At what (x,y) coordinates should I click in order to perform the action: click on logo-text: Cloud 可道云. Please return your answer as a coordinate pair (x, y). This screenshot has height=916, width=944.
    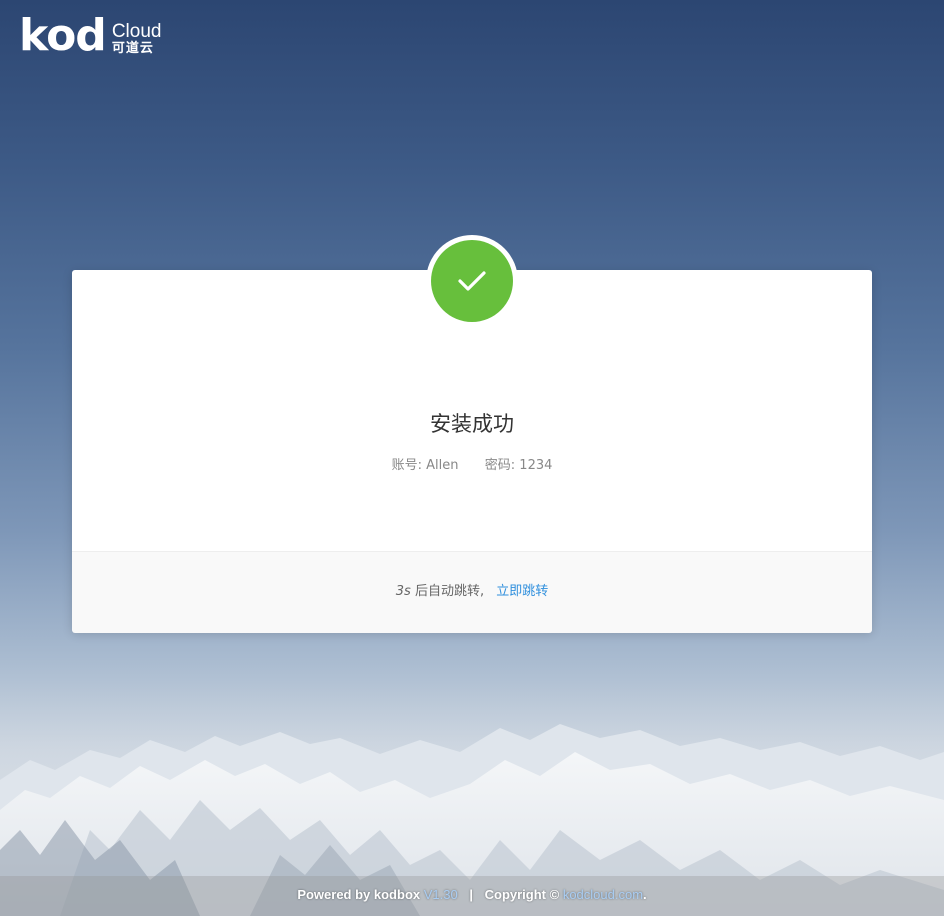
    Looking at the image, I should click on (137, 39).